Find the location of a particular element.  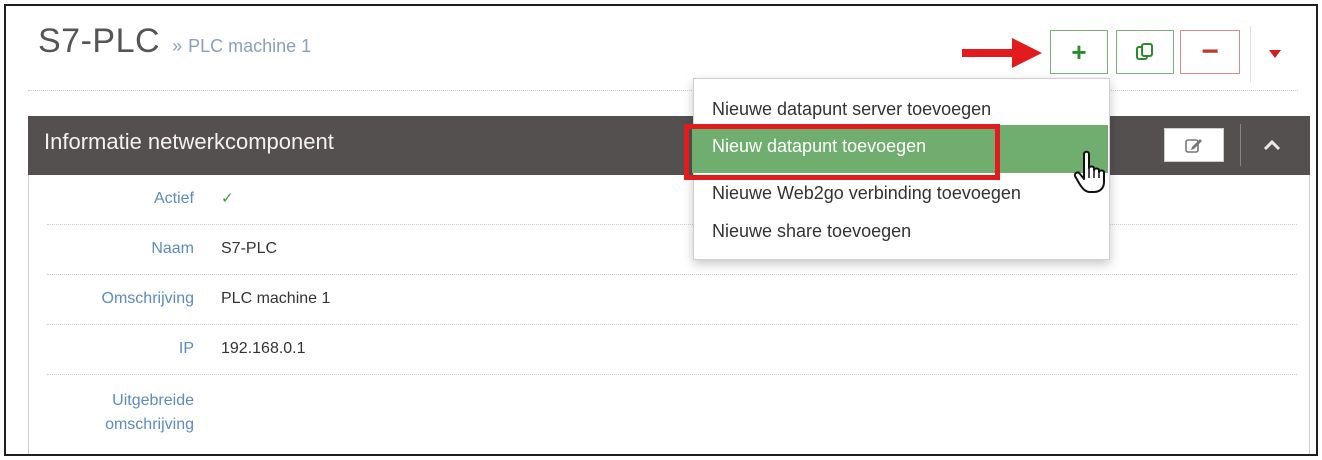

minus-icon: − is located at coordinates (1210, 51).